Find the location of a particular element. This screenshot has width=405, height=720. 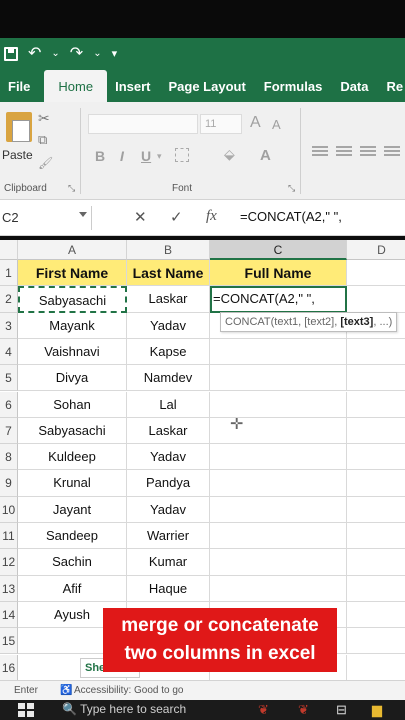

shrink-font-button: A is located at coordinates (276, 124).